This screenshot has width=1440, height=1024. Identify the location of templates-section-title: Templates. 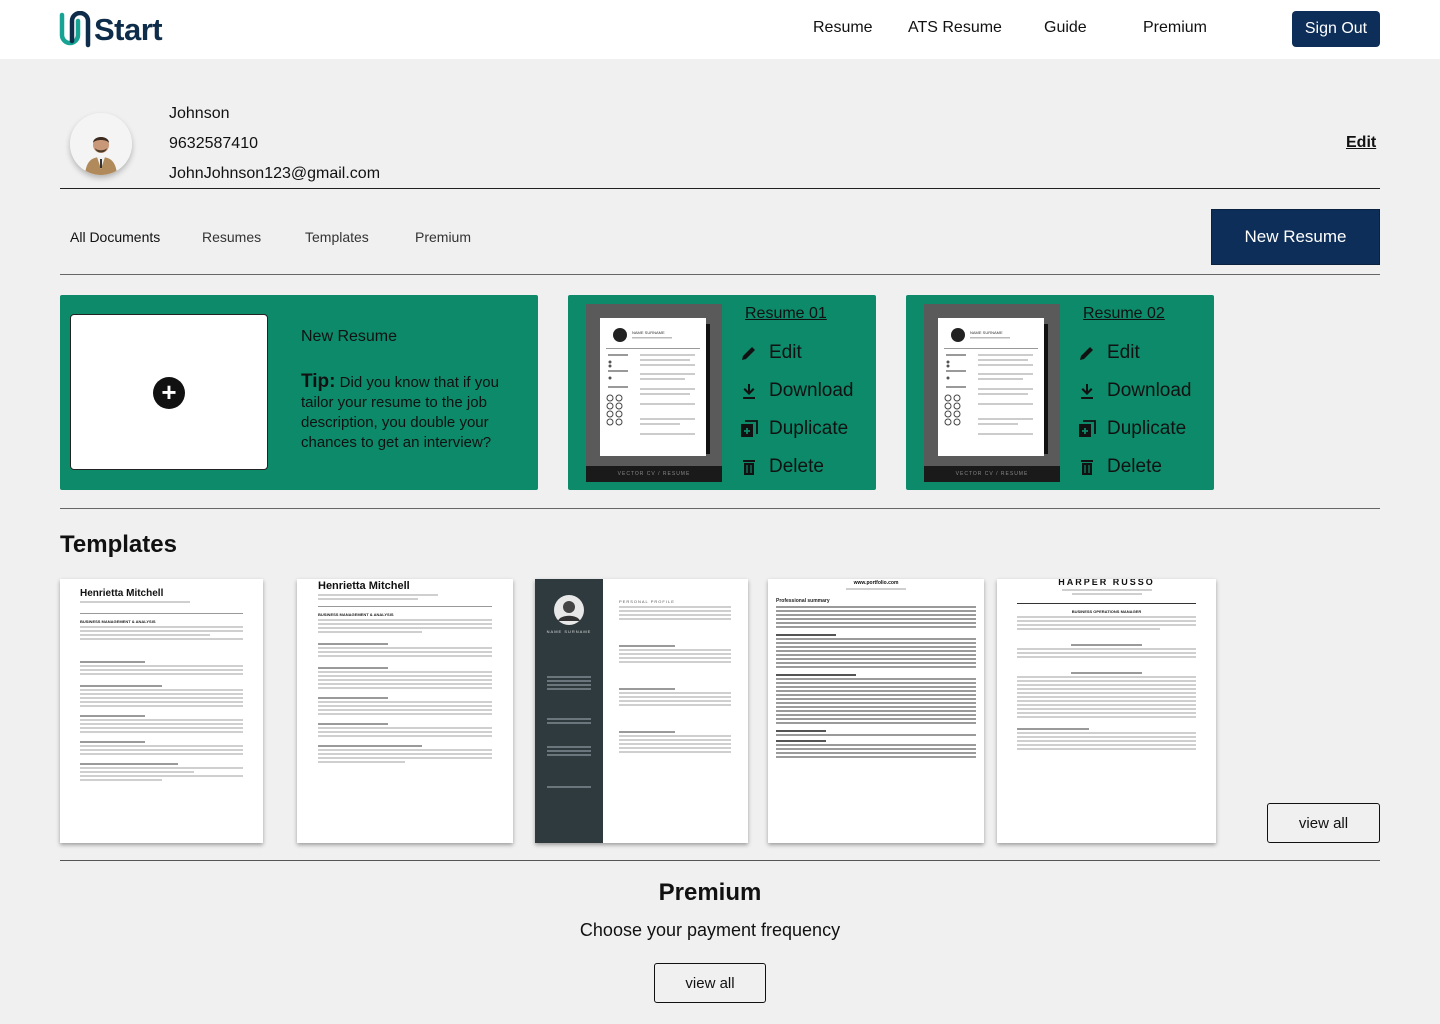
(118, 544).